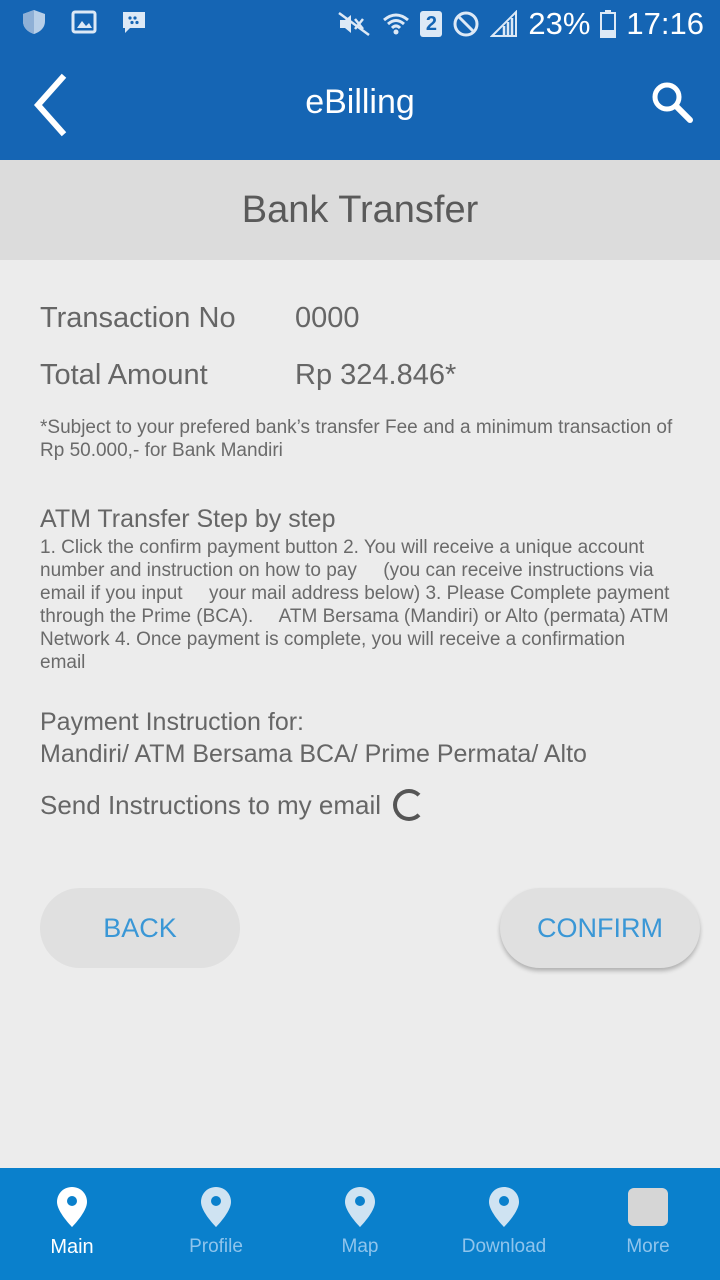  I want to click on transaction-label: Transaction No, so click(138, 318).